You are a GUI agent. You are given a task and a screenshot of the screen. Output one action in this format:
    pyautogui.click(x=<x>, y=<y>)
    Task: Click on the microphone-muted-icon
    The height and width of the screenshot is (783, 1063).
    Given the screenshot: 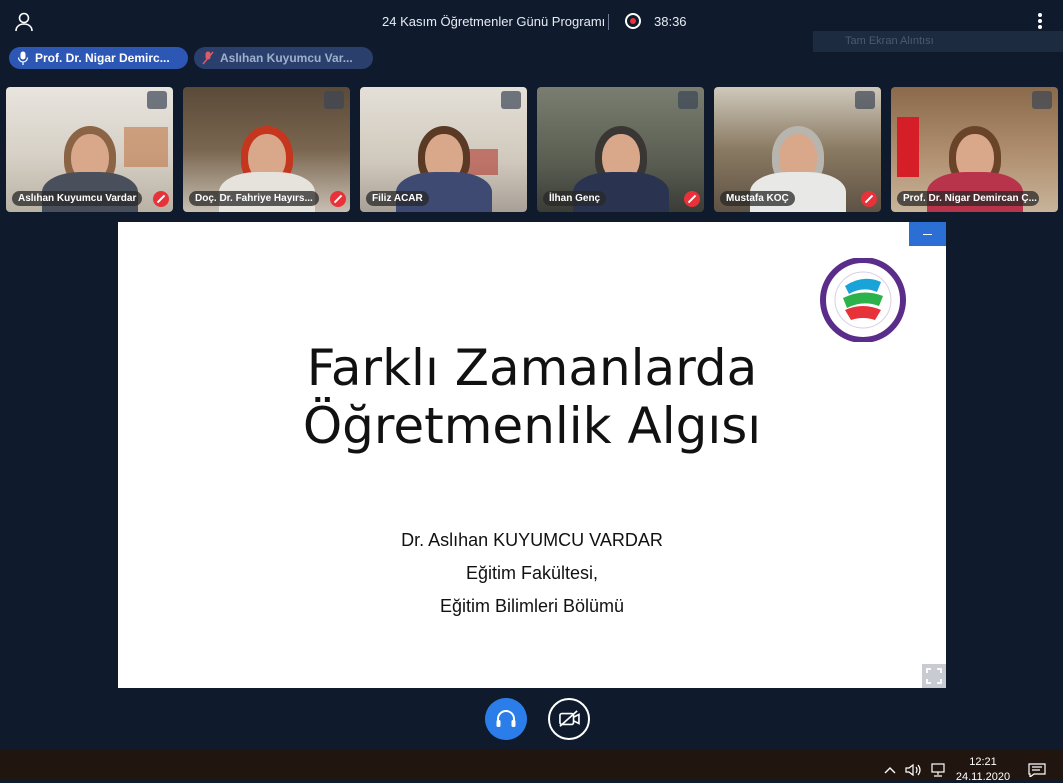 What is the action you would take?
    pyautogui.click(x=208, y=58)
    